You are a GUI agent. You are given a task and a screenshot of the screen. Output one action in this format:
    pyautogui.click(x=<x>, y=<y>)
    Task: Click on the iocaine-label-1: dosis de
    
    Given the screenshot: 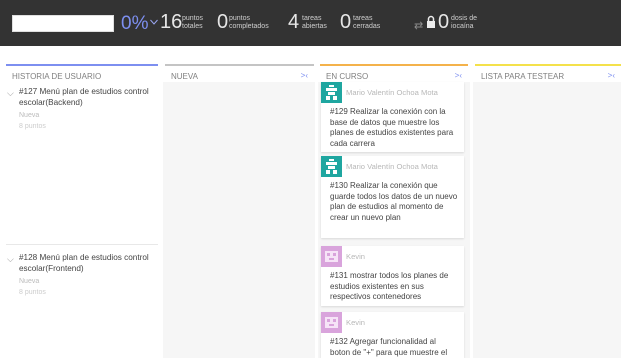 What is the action you would take?
    pyautogui.click(x=464, y=18)
    